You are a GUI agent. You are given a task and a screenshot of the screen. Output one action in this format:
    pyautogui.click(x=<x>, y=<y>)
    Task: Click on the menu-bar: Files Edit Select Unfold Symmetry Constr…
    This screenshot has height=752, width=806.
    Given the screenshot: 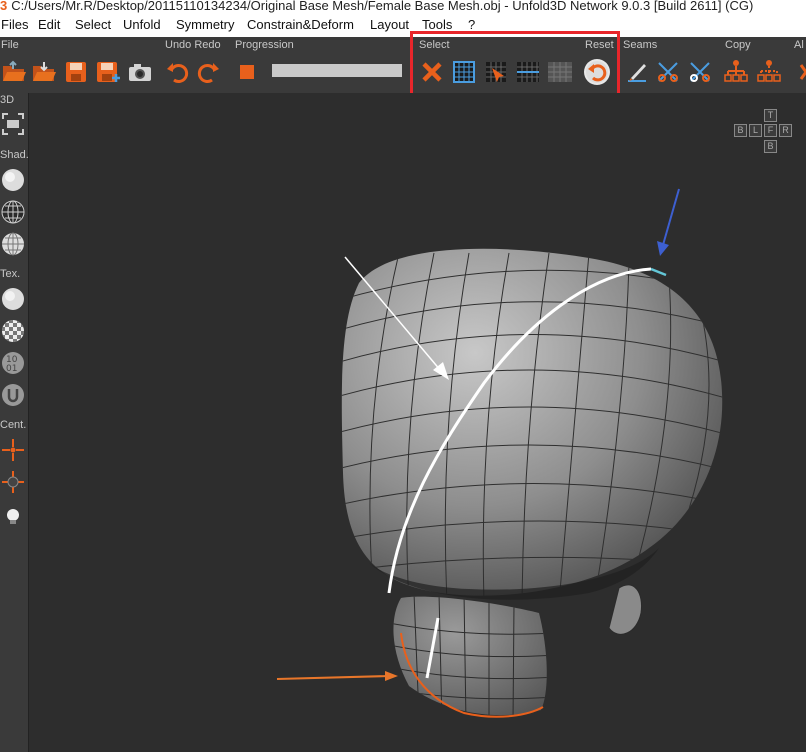 What is the action you would take?
    pyautogui.click(x=403, y=26)
    